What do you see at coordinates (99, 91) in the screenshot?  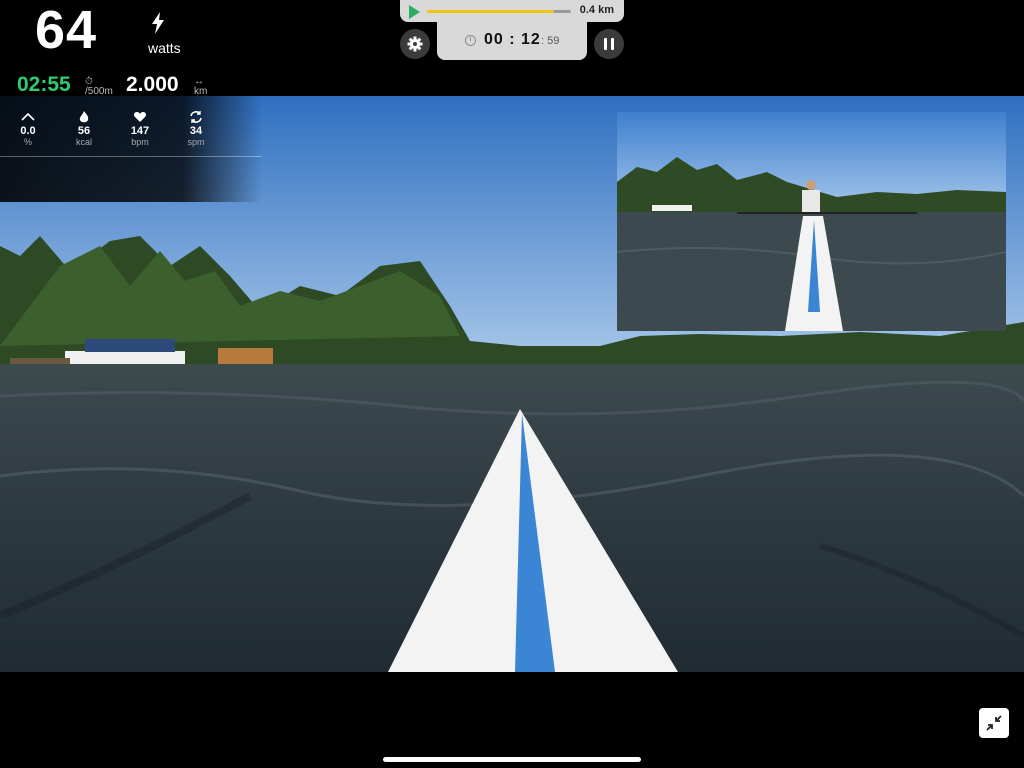 I see `pace-unit-label: /500m` at bounding box center [99, 91].